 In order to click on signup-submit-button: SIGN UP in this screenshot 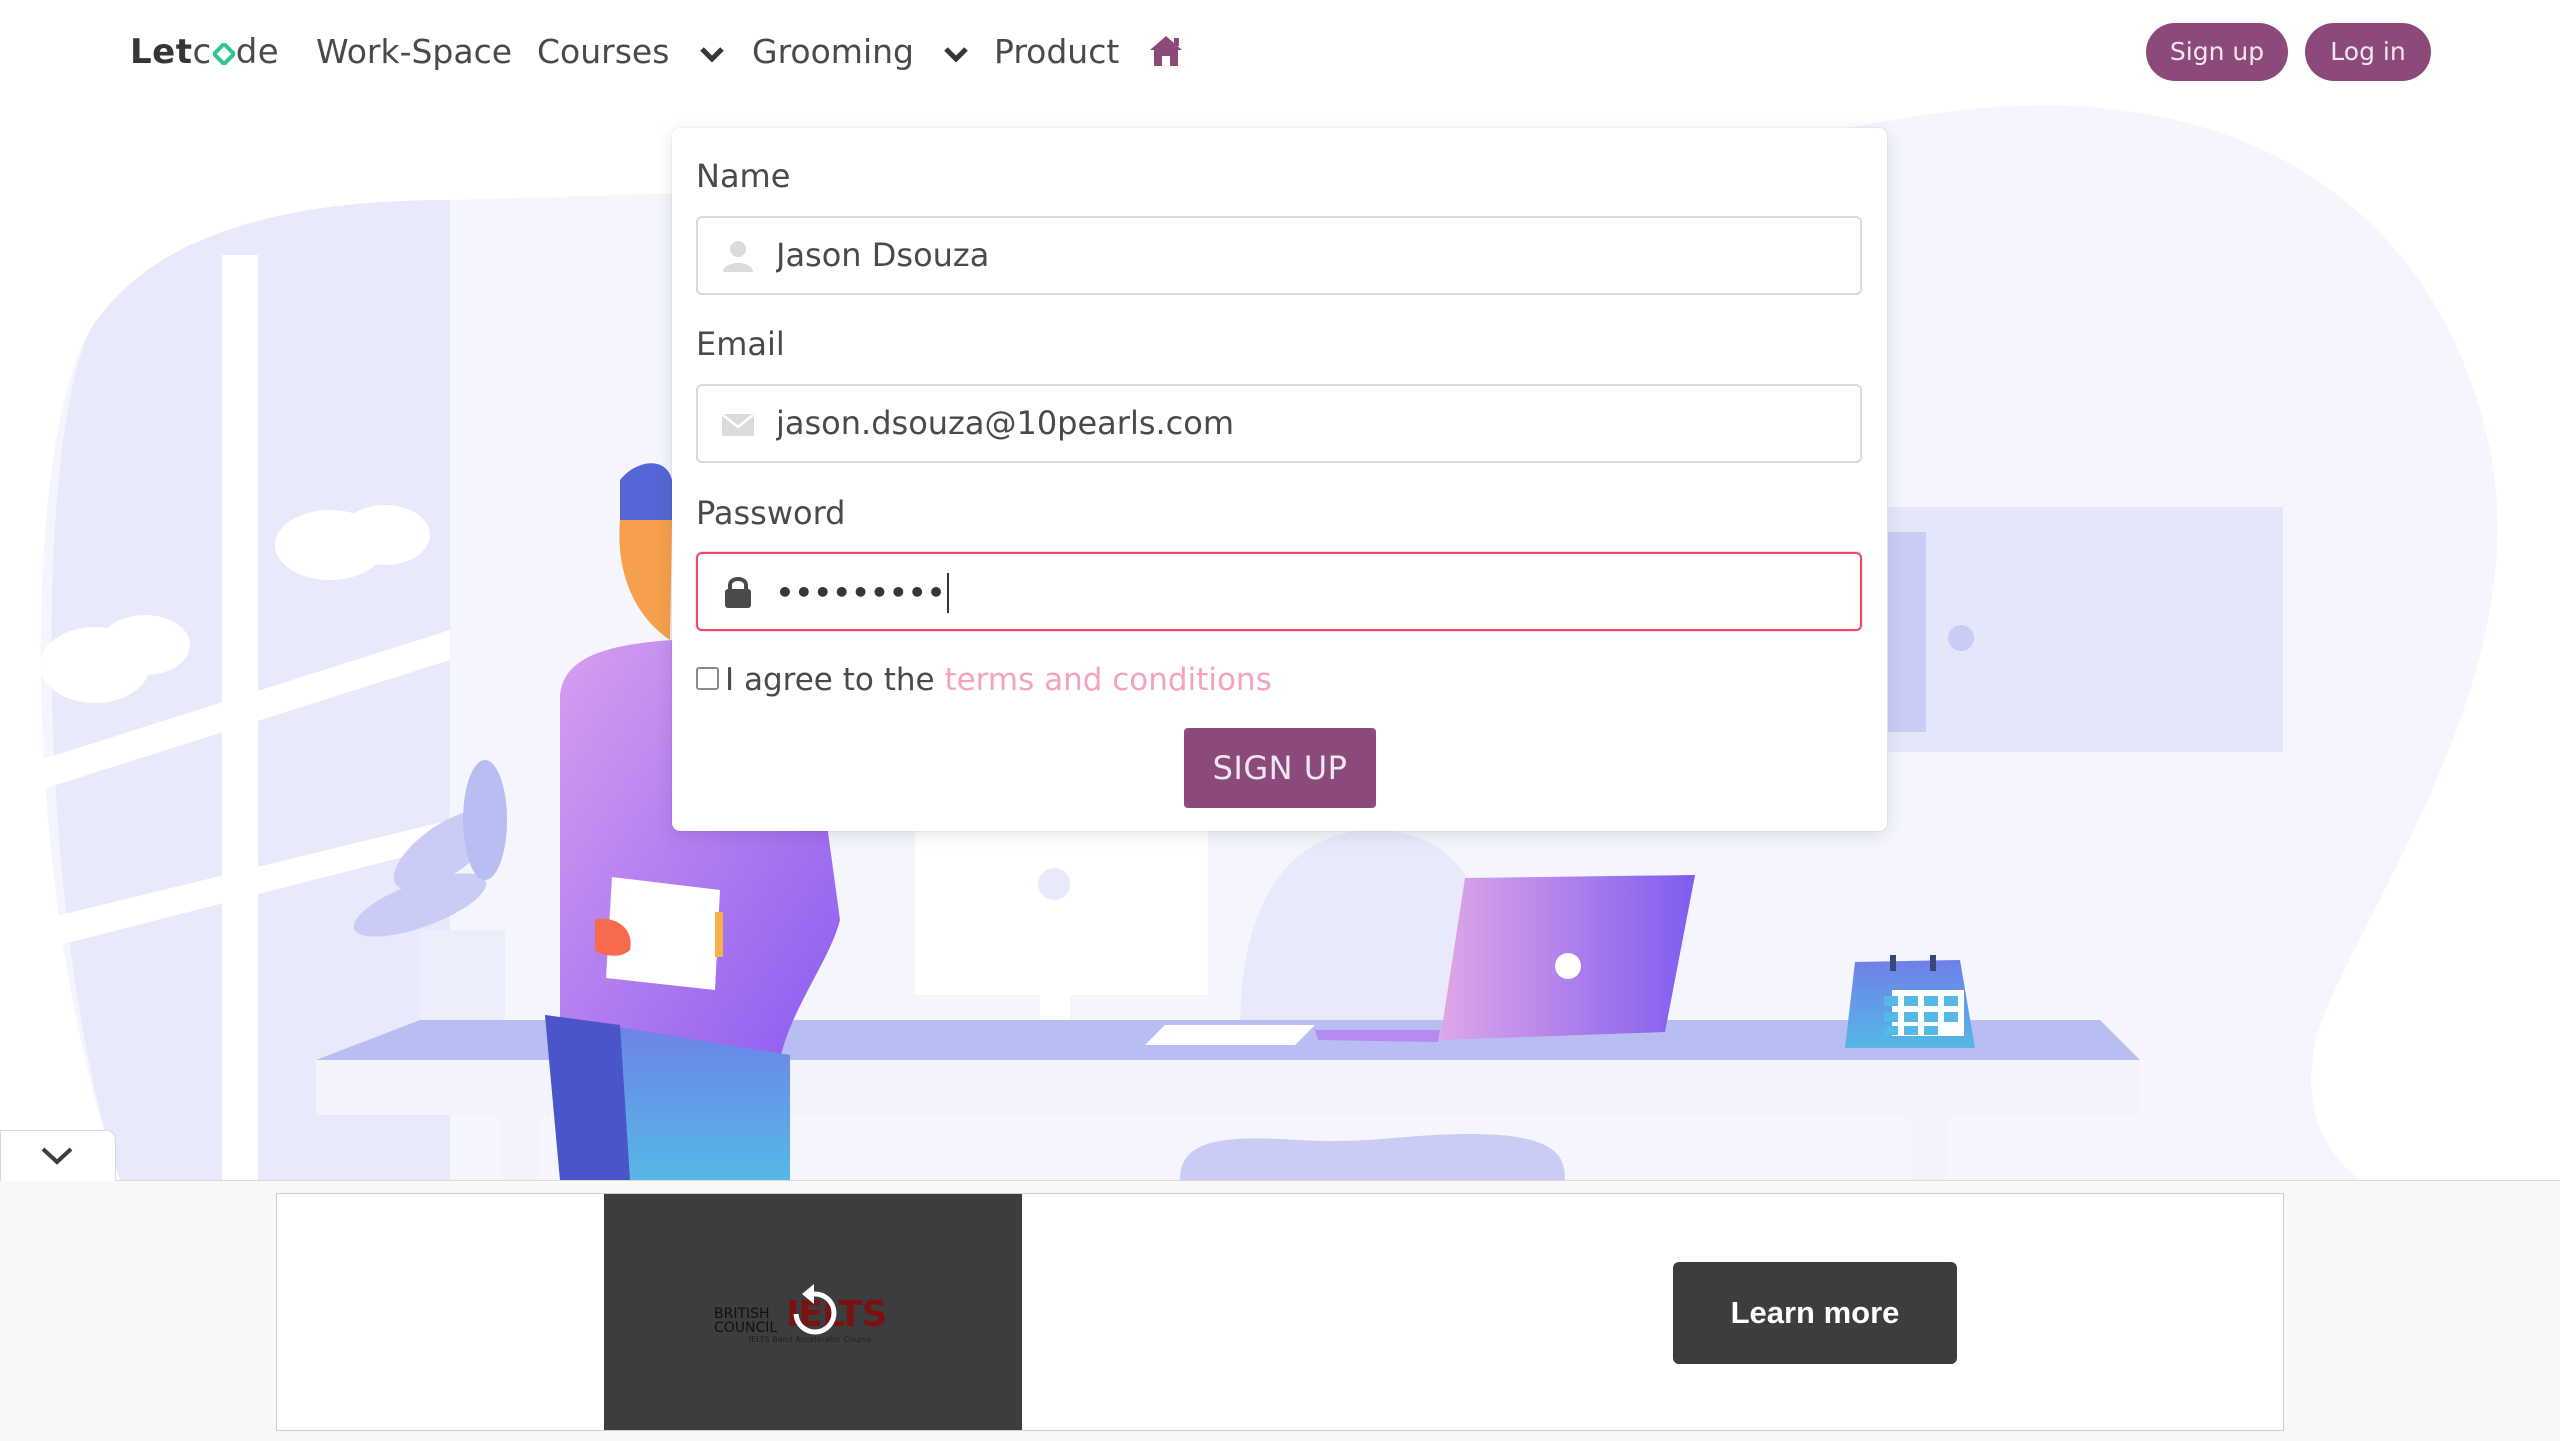, I will do `click(1280, 768)`.